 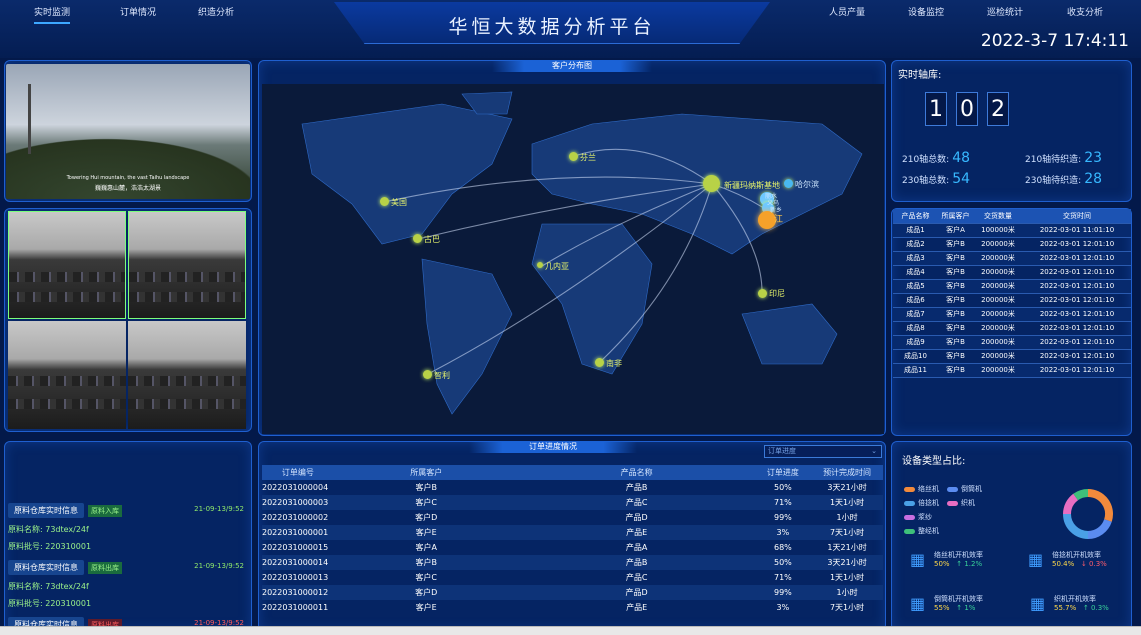 I want to click on table-cell: 99%, so click(x=783, y=592).